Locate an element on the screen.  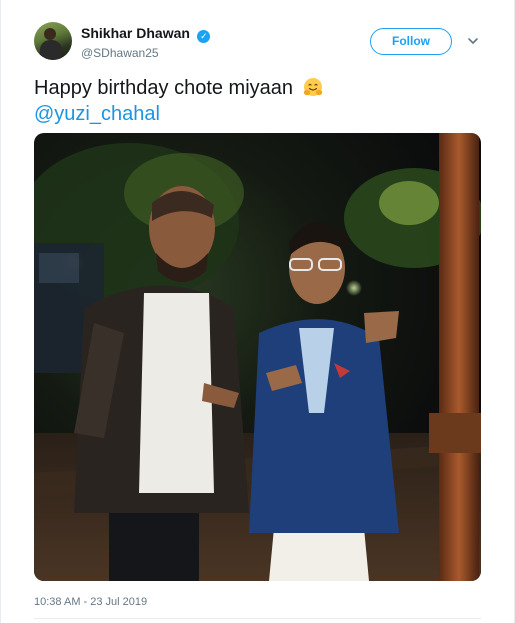
author-info: Shikhar Dhawan ✓ @SDhawan25 is located at coordinates (181, 42).